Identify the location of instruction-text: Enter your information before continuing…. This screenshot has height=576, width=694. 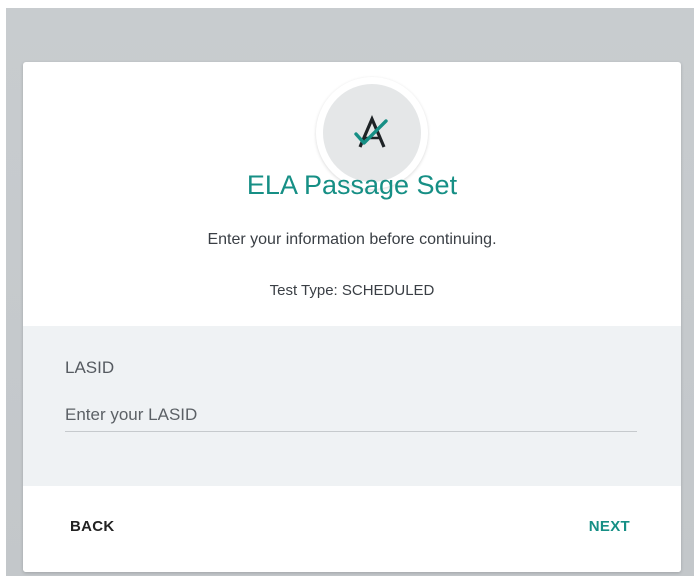
(352, 239).